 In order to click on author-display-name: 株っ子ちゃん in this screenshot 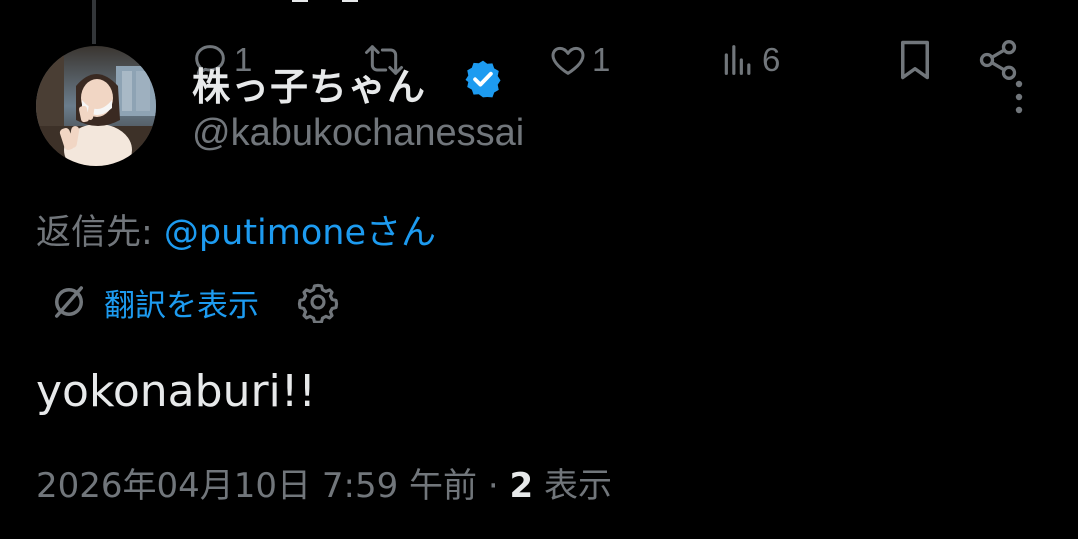, I will do `click(309, 83)`.